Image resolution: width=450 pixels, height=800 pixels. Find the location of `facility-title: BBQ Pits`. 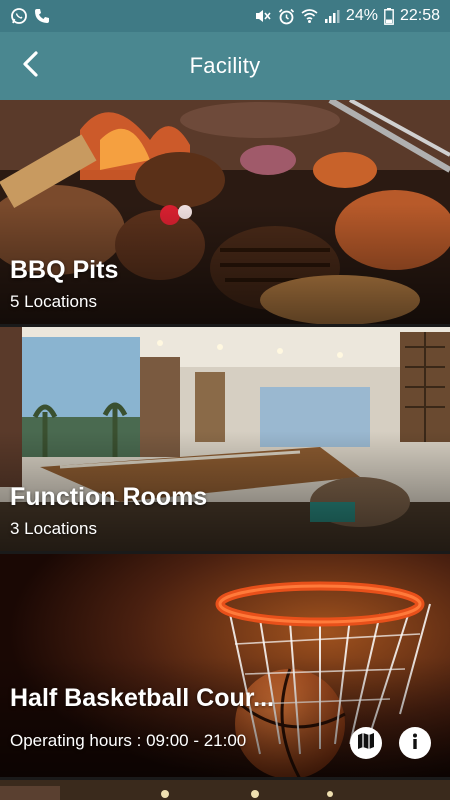

facility-title: BBQ Pits is located at coordinates (64, 270).